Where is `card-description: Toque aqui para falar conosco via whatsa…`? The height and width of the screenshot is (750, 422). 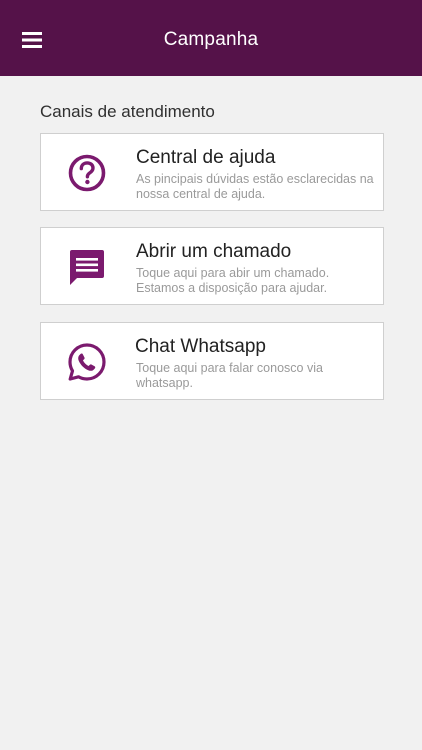 card-description: Toque aqui para falar conosco via whatsa… is located at coordinates (229, 375).